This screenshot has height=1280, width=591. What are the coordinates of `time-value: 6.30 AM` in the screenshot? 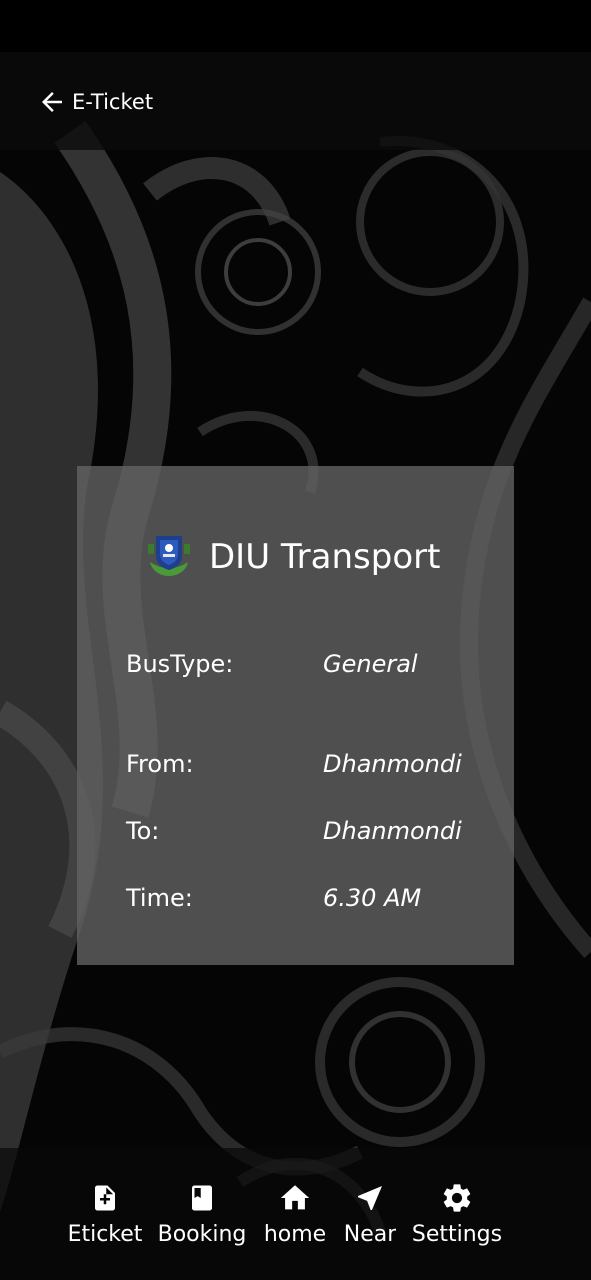 It's located at (372, 898).